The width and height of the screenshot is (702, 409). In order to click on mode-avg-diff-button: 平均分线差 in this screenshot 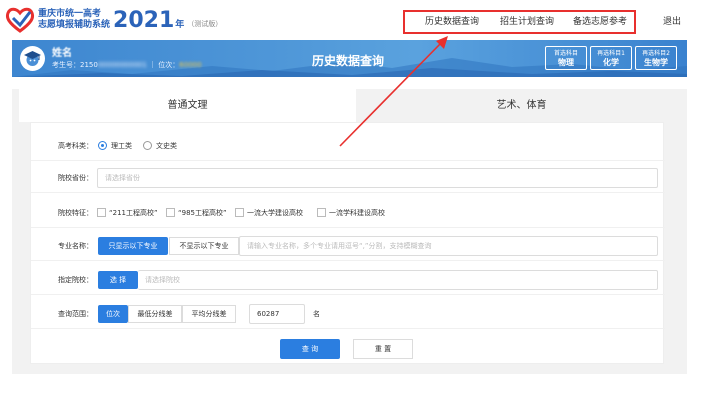, I will do `click(209, 314)`.